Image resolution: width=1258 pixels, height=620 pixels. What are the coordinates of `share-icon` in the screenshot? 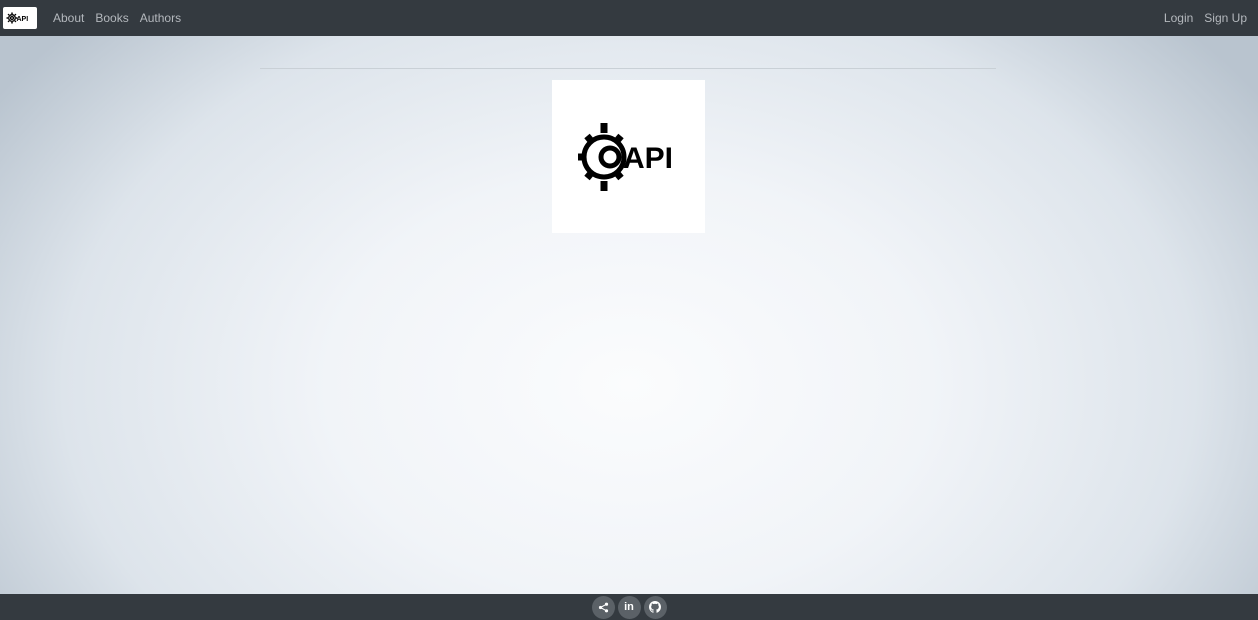 It's located at (603, 607).